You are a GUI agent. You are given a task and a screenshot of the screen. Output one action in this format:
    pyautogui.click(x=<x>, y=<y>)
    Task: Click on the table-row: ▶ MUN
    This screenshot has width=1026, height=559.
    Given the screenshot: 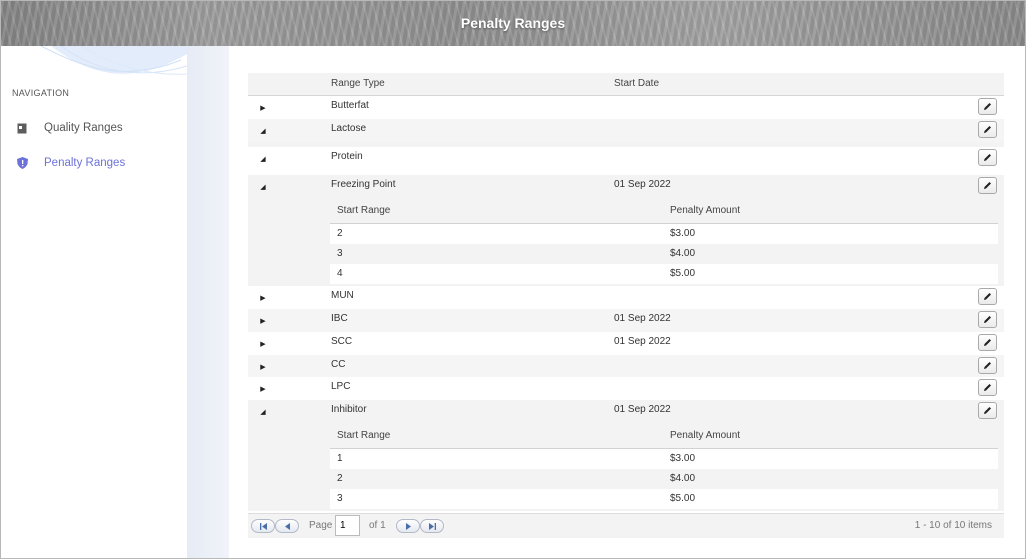 What is the action you would take?
    pyautogui.click(x=626, y=297)
    